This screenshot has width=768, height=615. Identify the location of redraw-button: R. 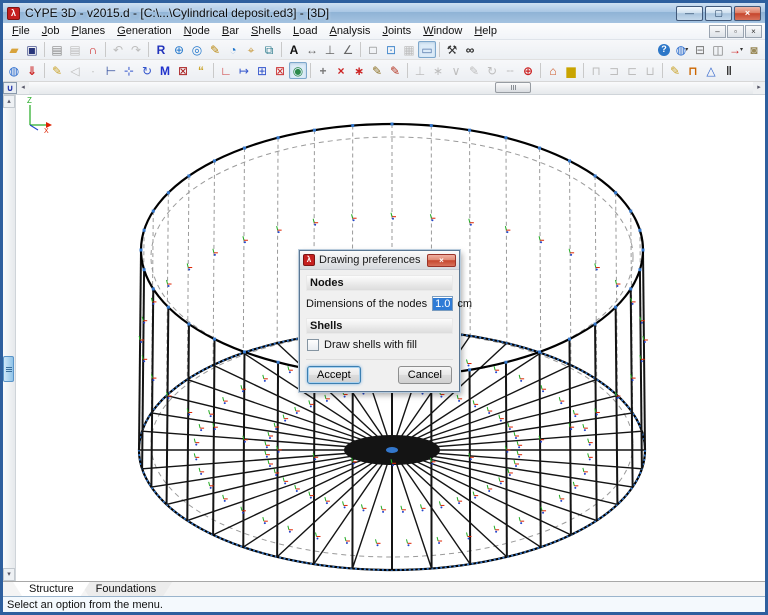
(161, 49).